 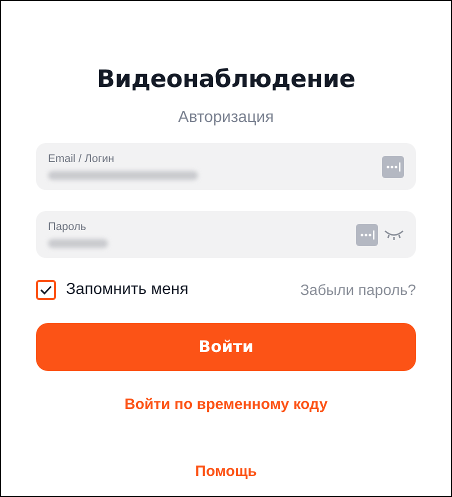 I want to click on check-icon, so click(x=46, y=290).